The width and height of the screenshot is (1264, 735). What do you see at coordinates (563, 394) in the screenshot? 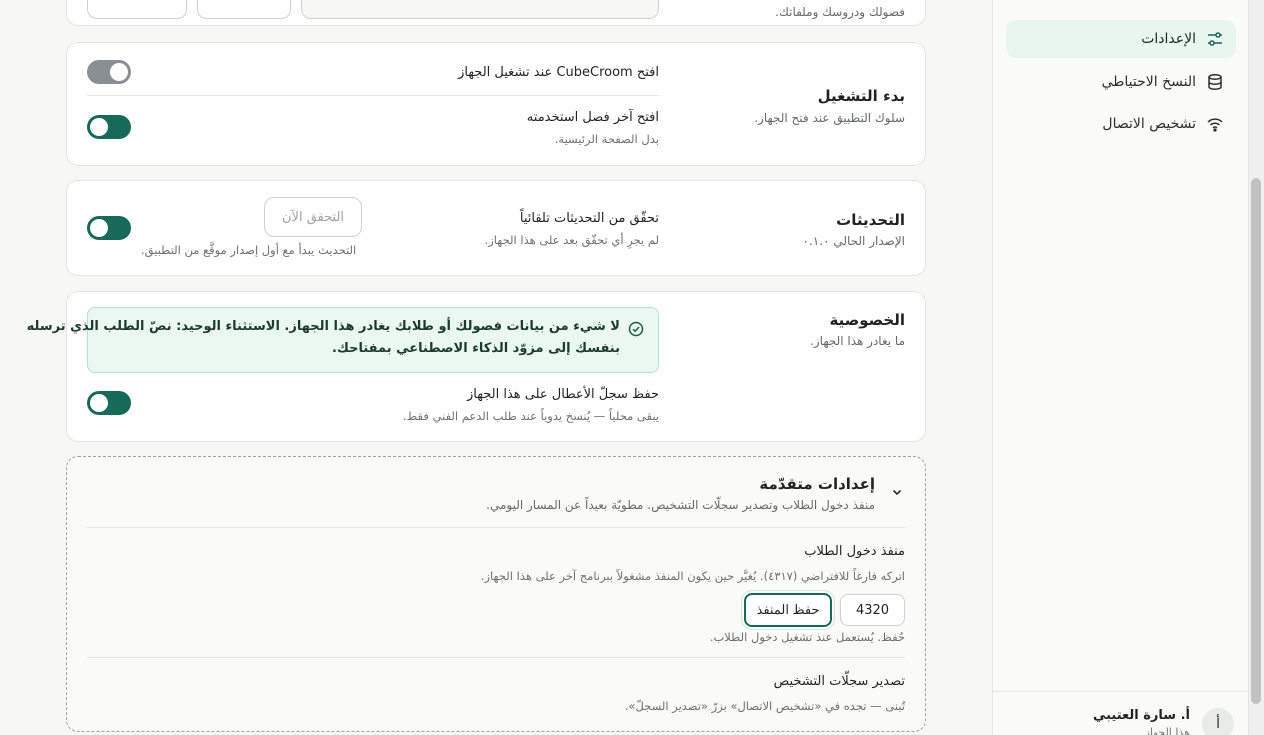
I see `crash-log-label: حفظ سجلّ الأعطال على هذا الجهاز` at bounding box center [563, 394].